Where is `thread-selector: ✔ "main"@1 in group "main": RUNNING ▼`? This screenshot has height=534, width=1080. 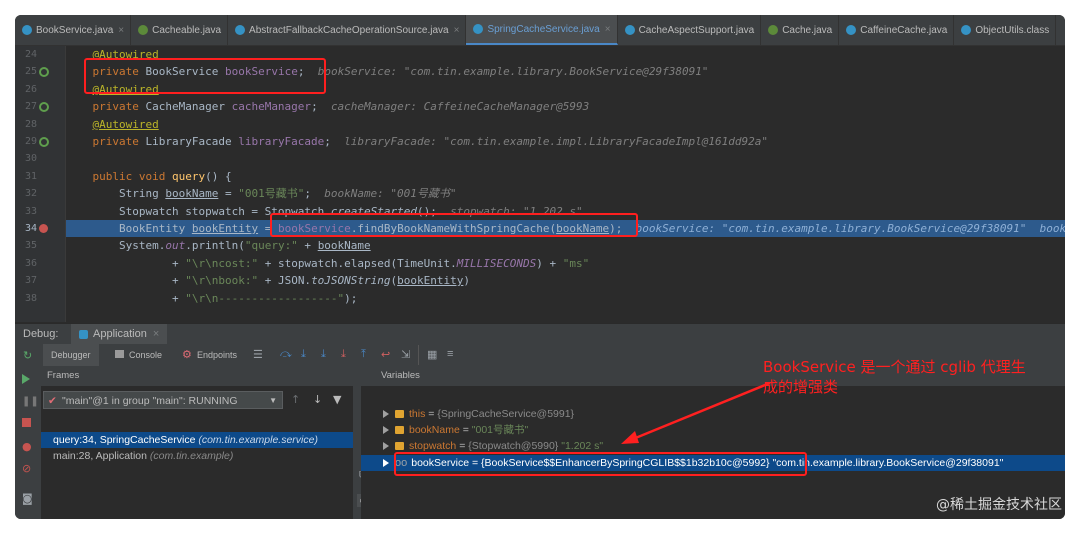
thread-selector: ✔ "main"@1 in group "main": RUNNING ▼ is located at coordinates (163, 400).